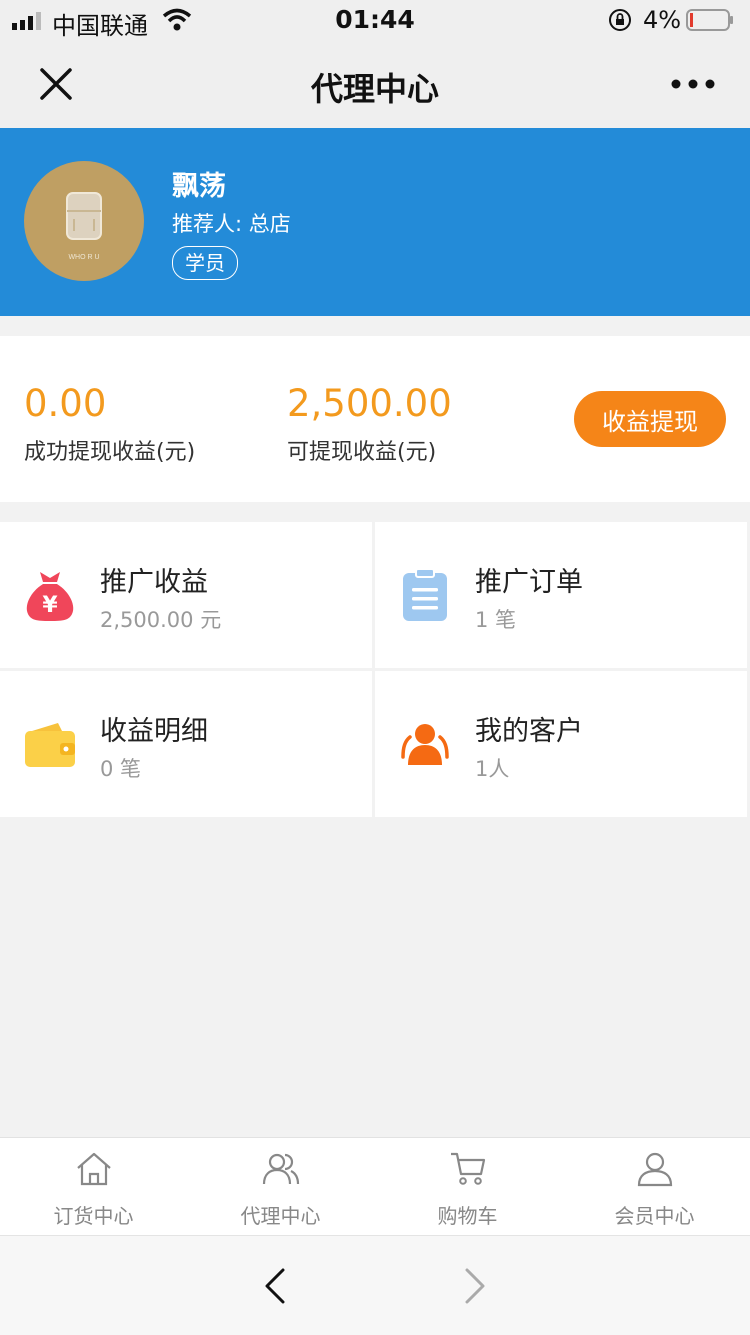 The image size is (750, 1335). What do you see at coordinates (110, 452) in the screenshot?
I see `withdrawn-earnings-label: 成功提现收益(元)` at bounding box center [110, 452].